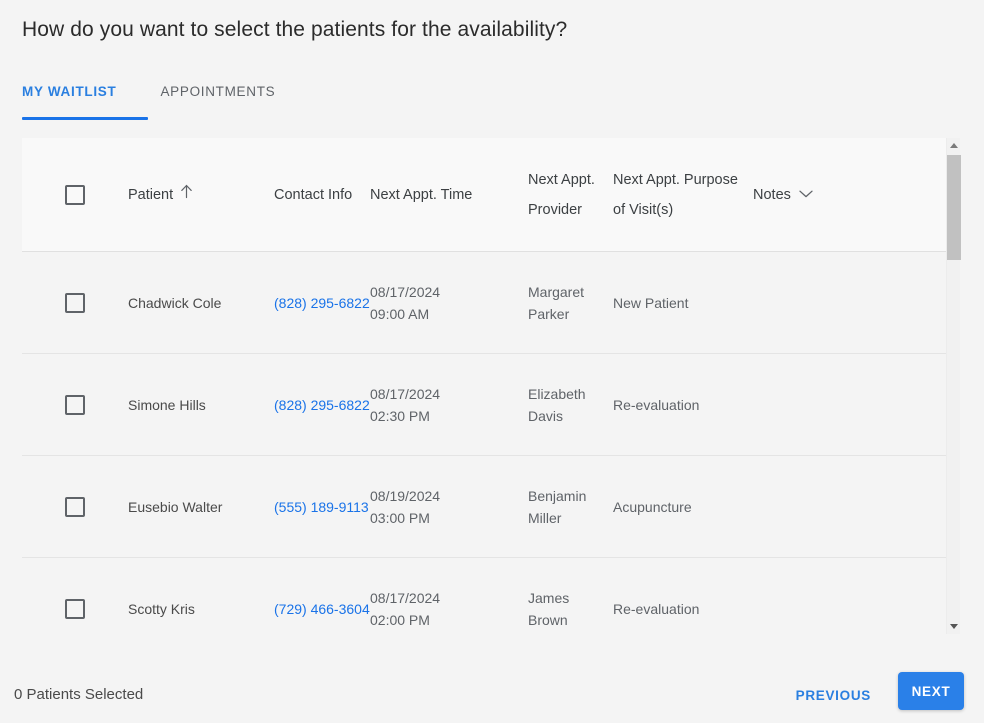  I want to click on phone-link: (729) 466-3604, so click(322, 609).